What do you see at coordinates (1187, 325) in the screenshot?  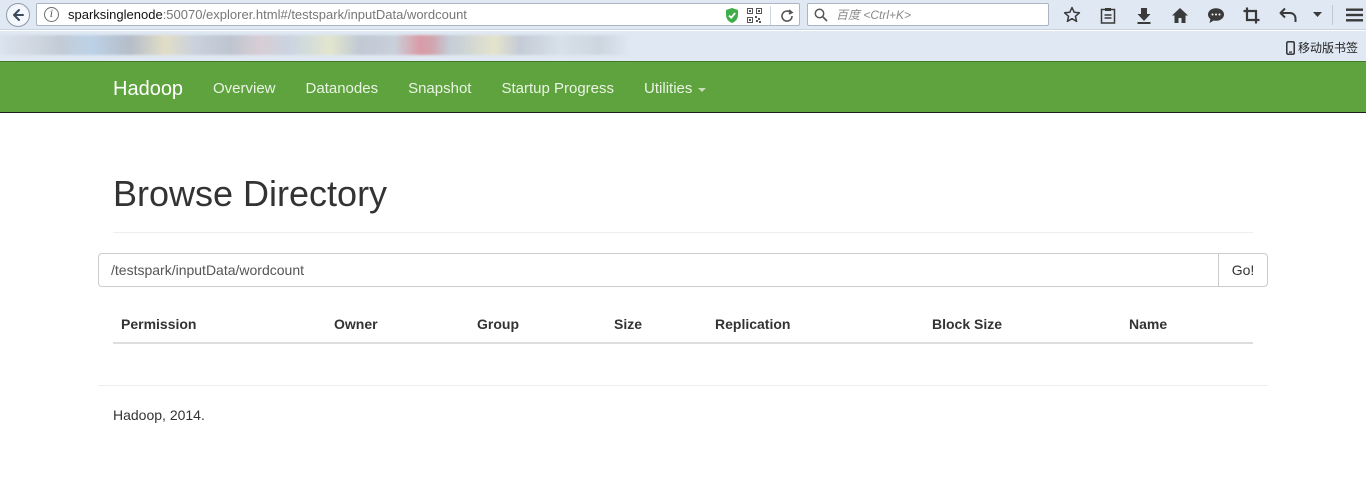 I see `column-header-name: Name` at bounding box center [1187, 325].